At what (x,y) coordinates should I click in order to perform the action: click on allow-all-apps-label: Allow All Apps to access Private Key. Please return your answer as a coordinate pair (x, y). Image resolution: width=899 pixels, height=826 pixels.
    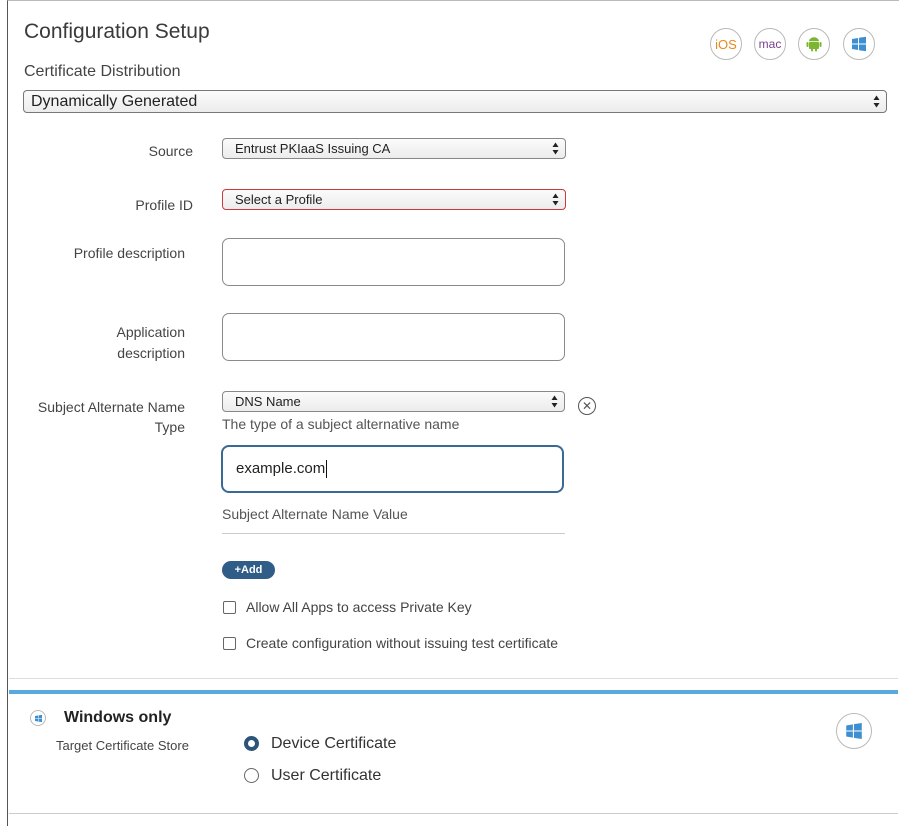
    Looking at the image, I should click on (359, 607).